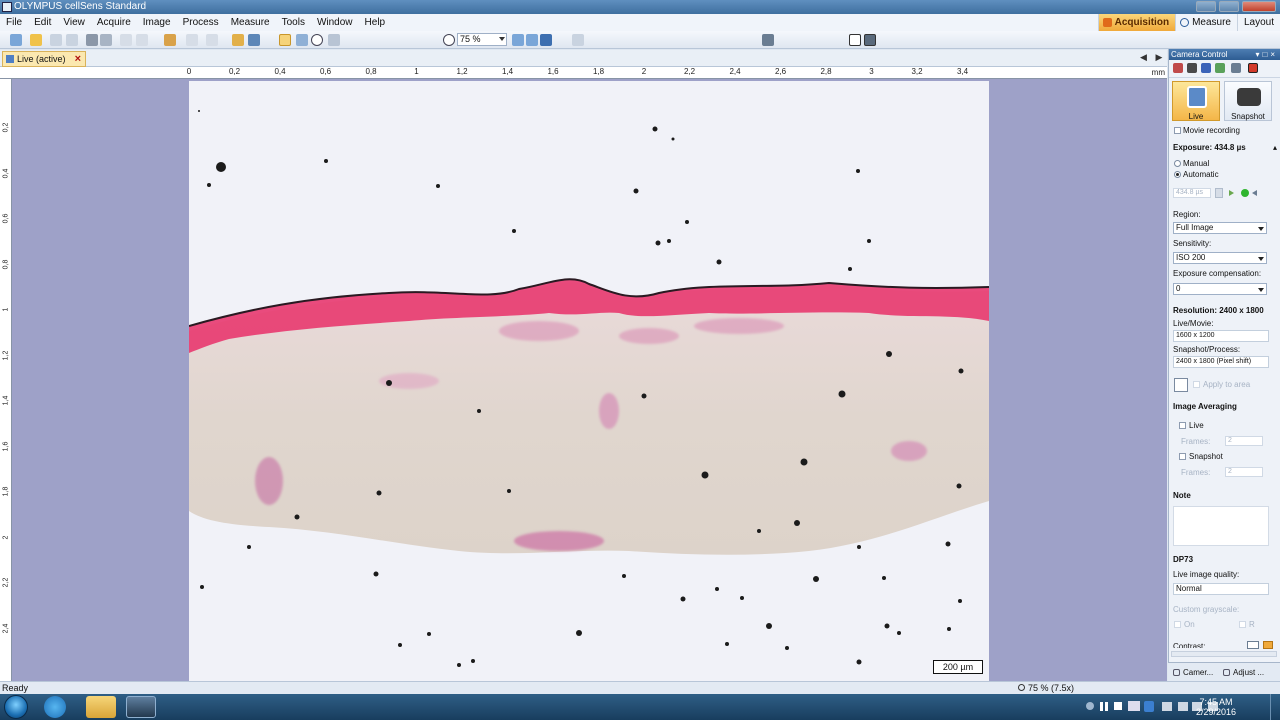  I want to click on crop-icon, so click(1181, 385).